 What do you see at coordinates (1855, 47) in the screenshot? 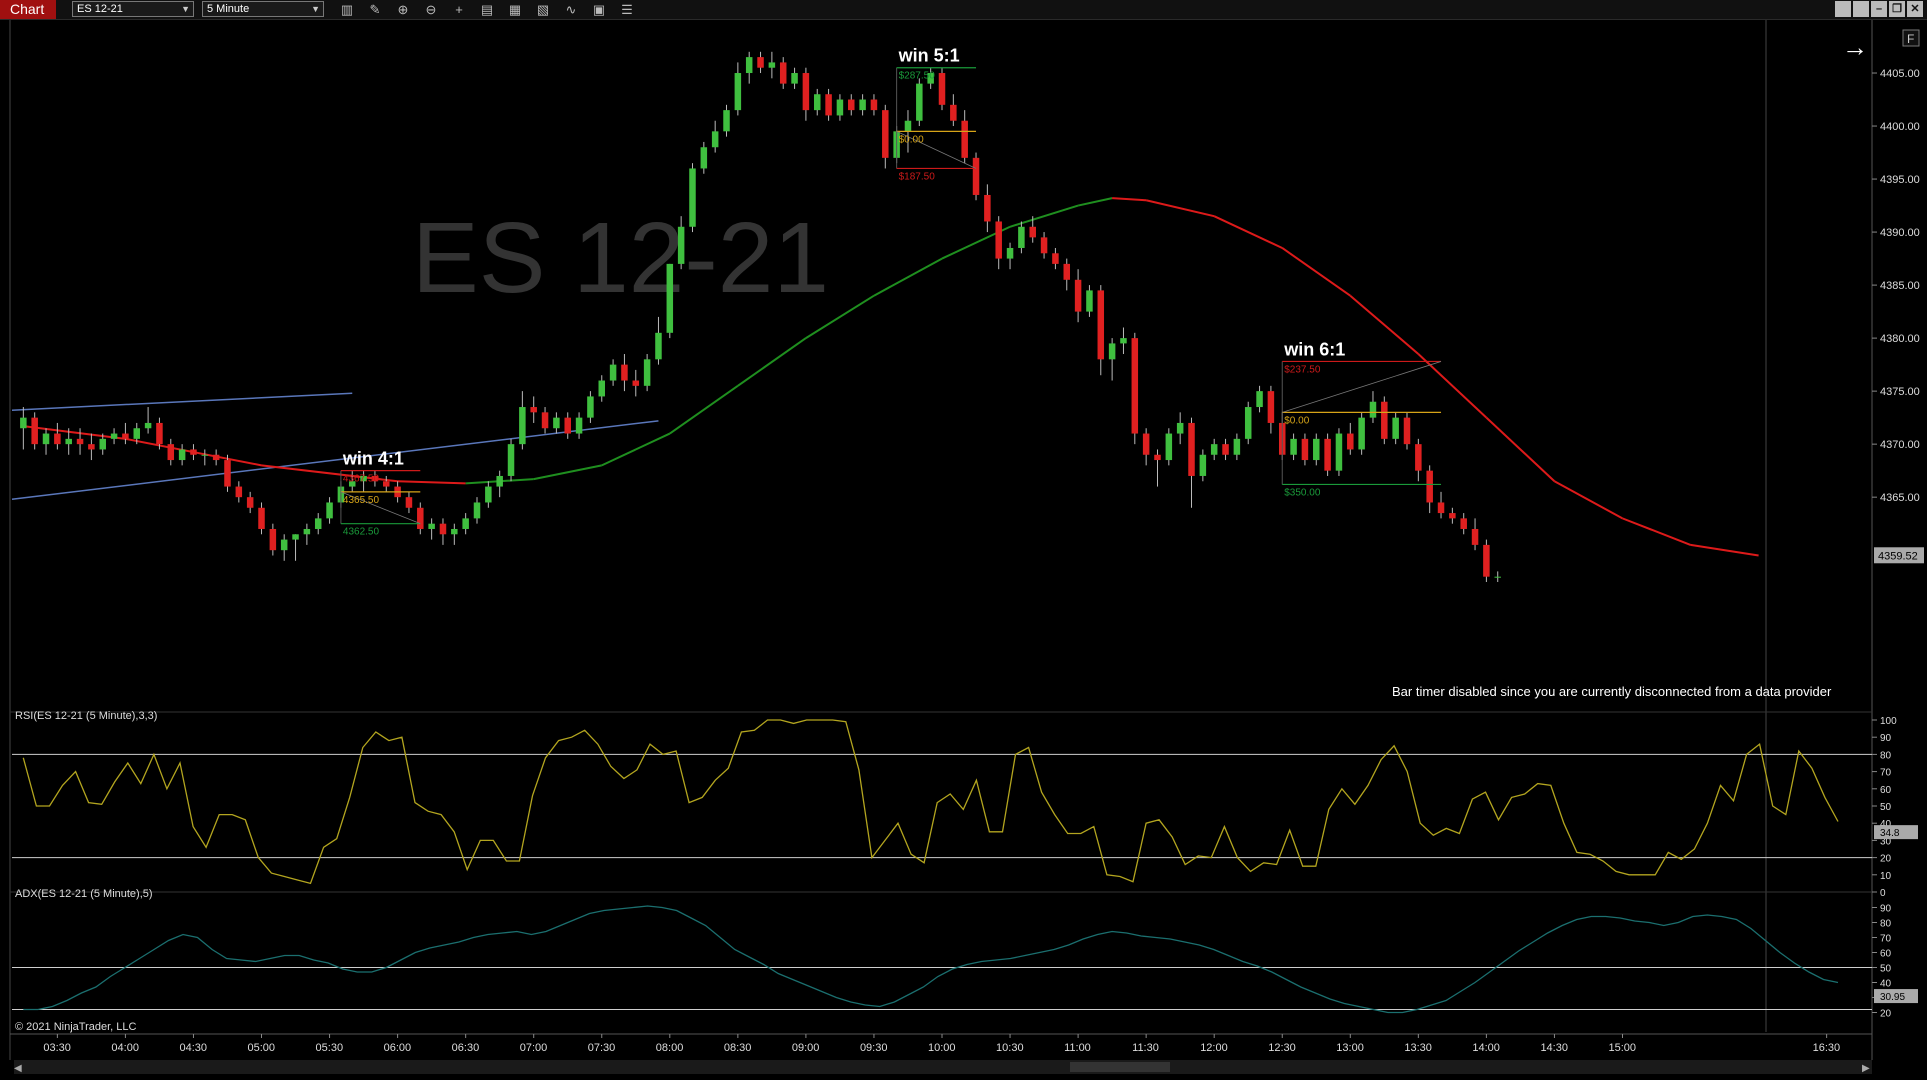
I see `arrow-right-icon: →` at bounding box center [1855, 47].